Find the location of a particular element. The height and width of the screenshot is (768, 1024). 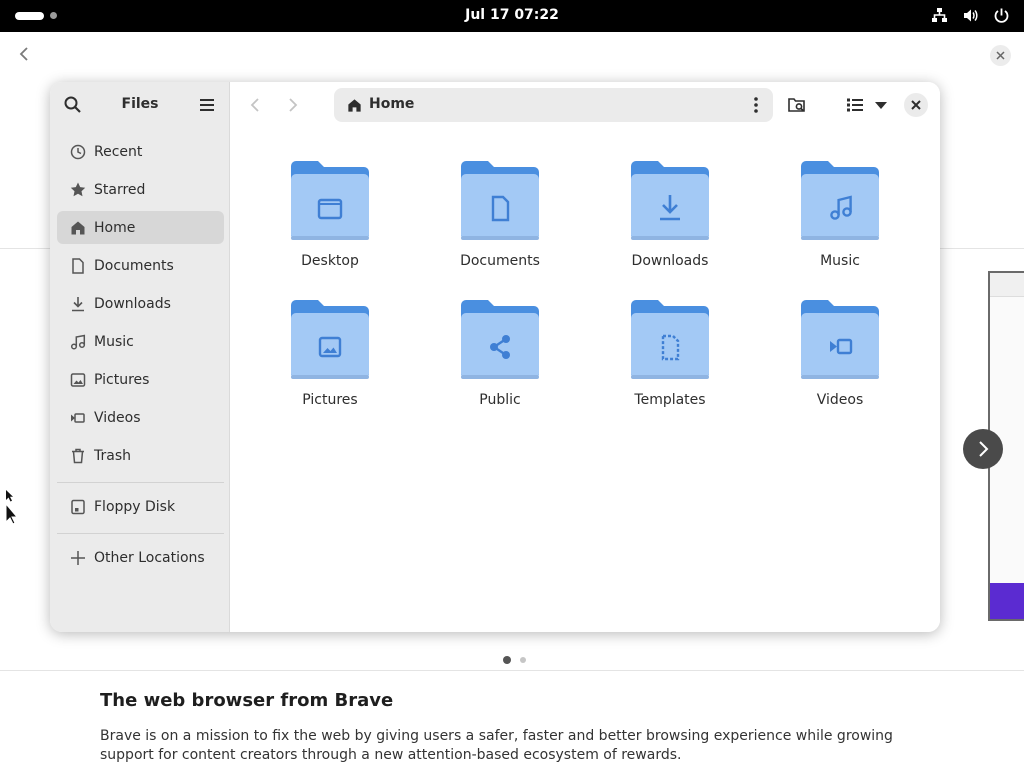

sidebar-item-label: Videos is located at coordinates (117, 417).